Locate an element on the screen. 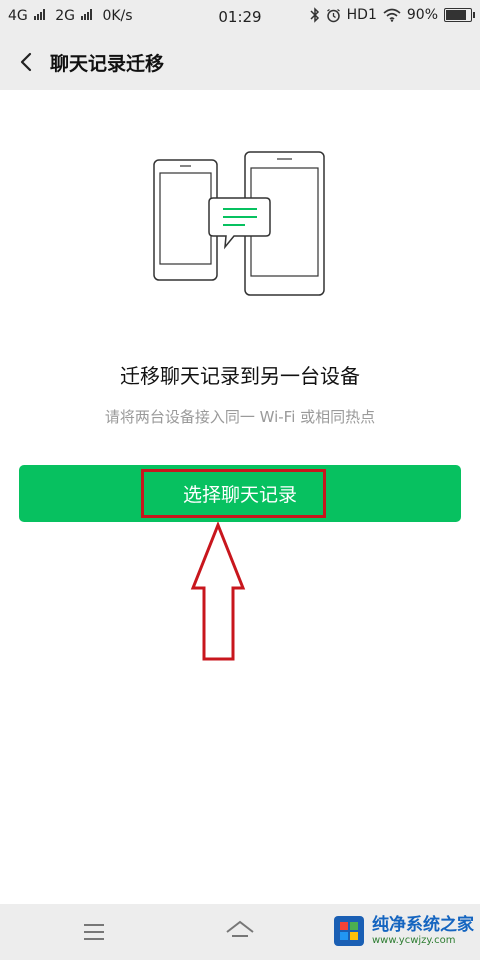 The image size is (480, 960). chevron-left-icon is located at coordinates (26, 62).